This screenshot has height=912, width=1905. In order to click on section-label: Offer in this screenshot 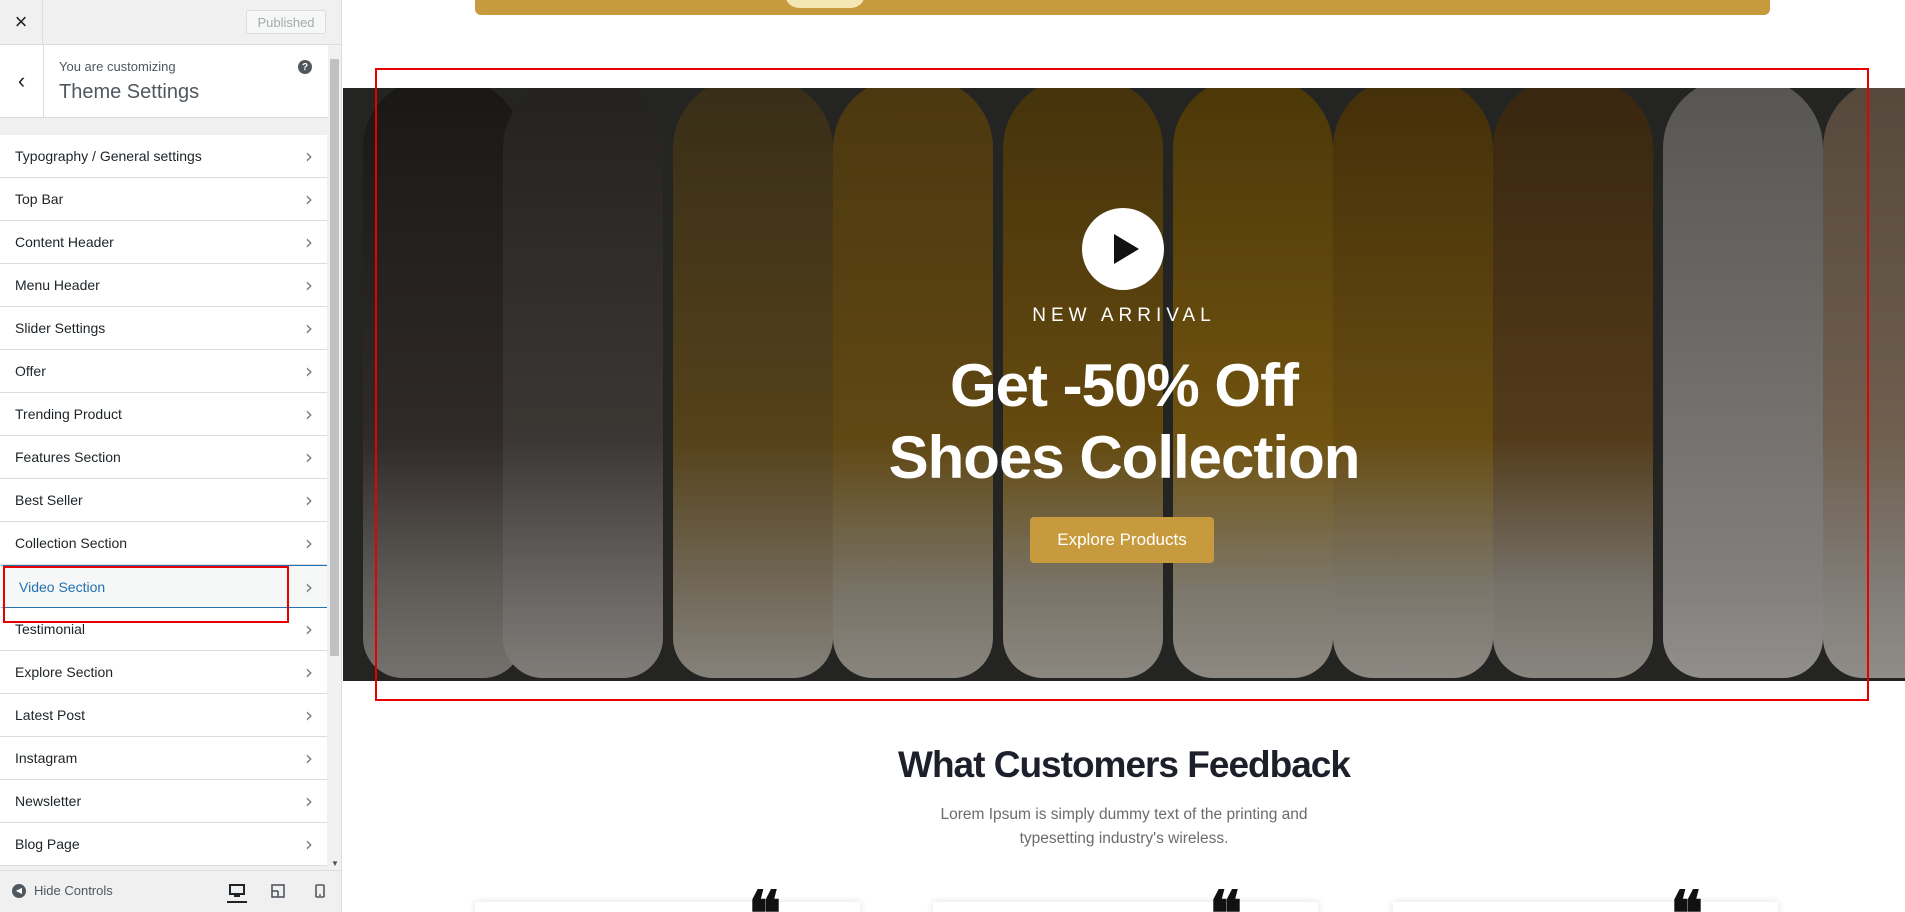, I will do `click(30, 371)`.